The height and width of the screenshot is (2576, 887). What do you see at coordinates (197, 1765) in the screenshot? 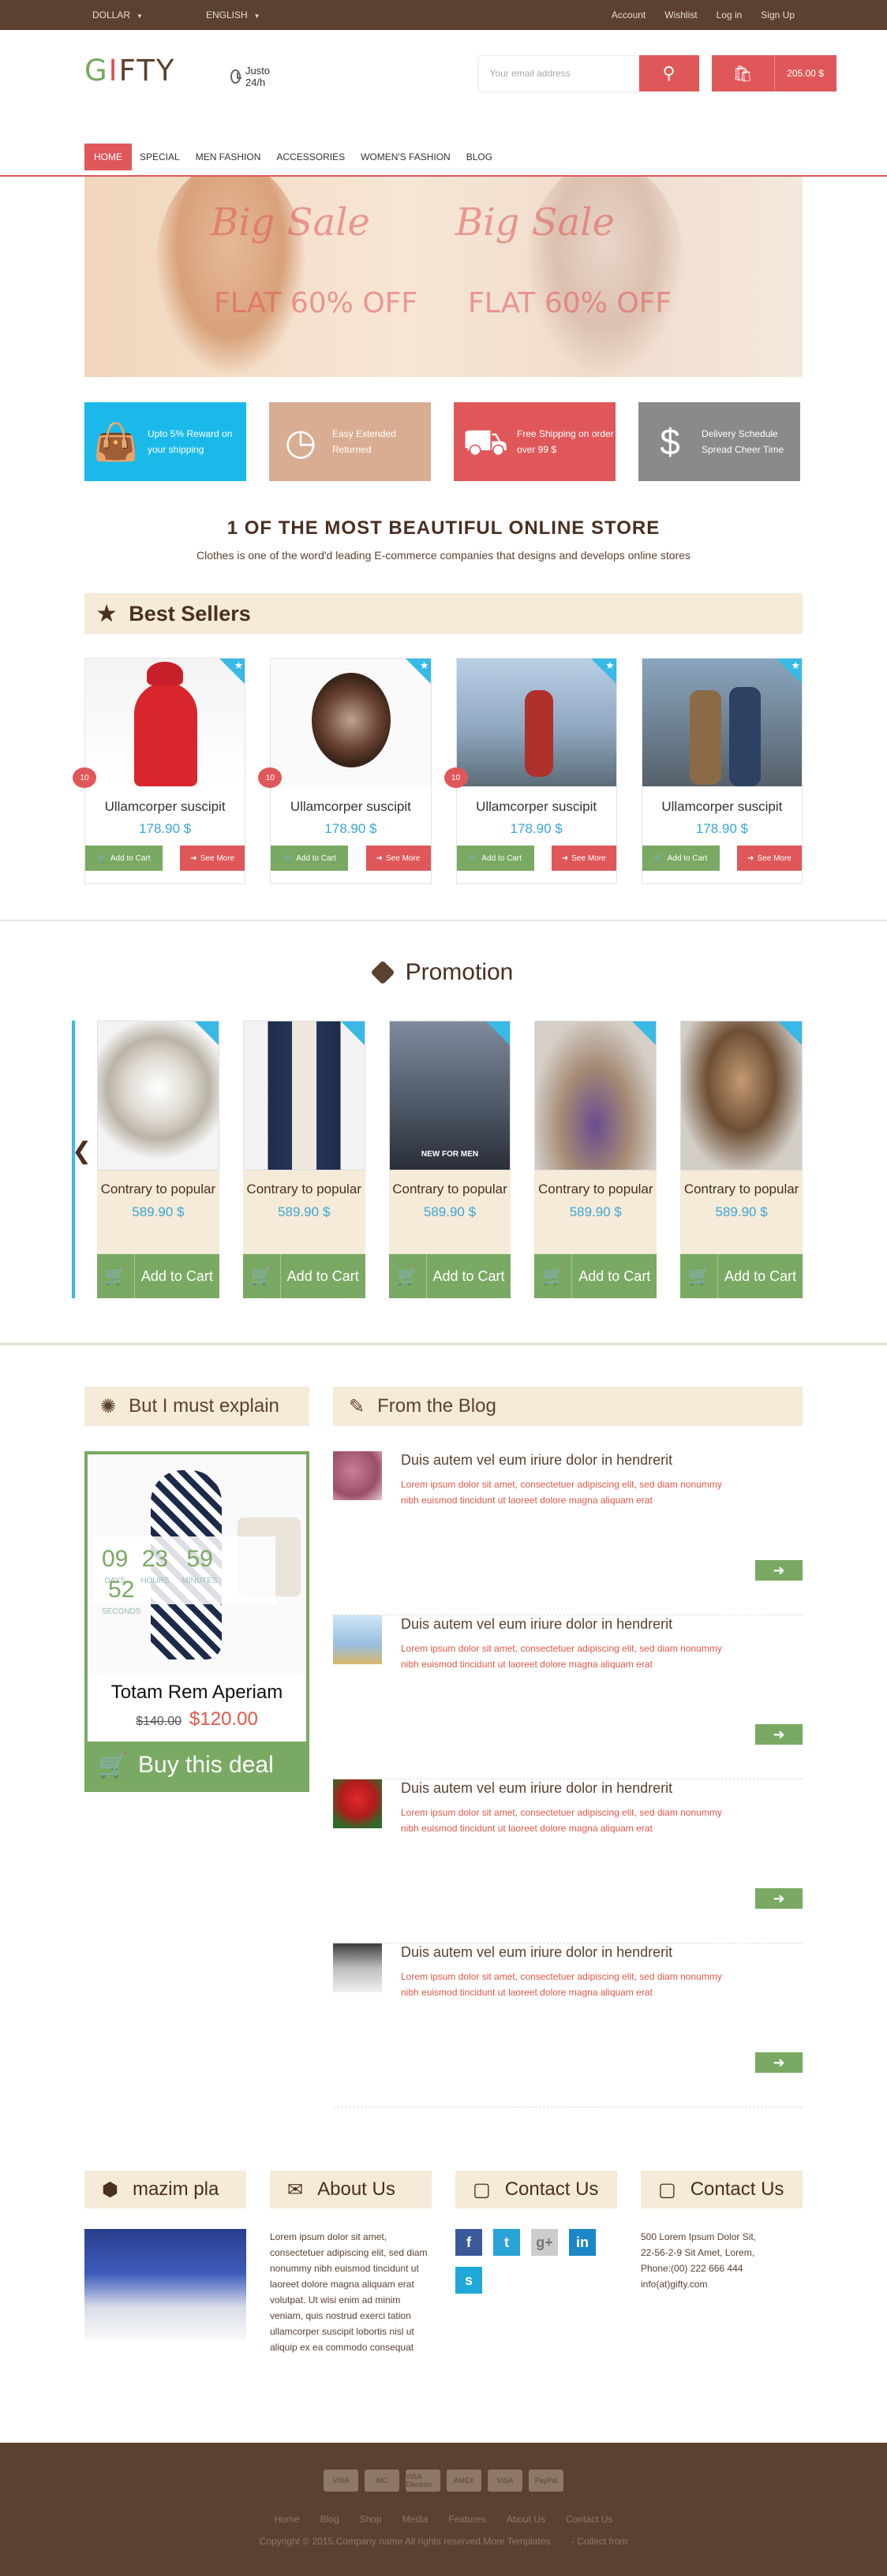
I see `buy-deal-button: 🛒 Buy this deal` at bounding box center [197, 1765].